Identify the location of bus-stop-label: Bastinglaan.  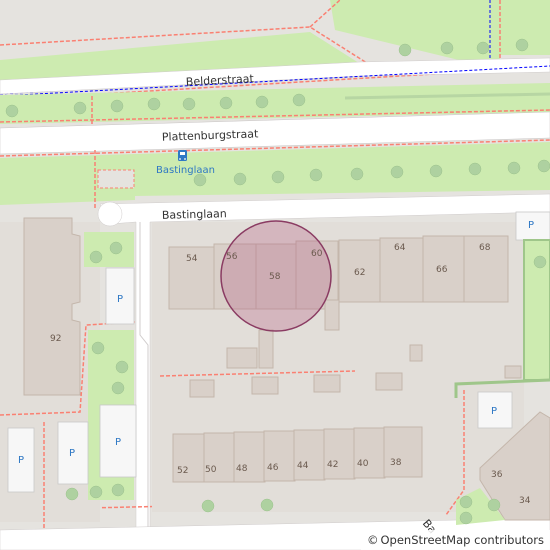
(185, 170).